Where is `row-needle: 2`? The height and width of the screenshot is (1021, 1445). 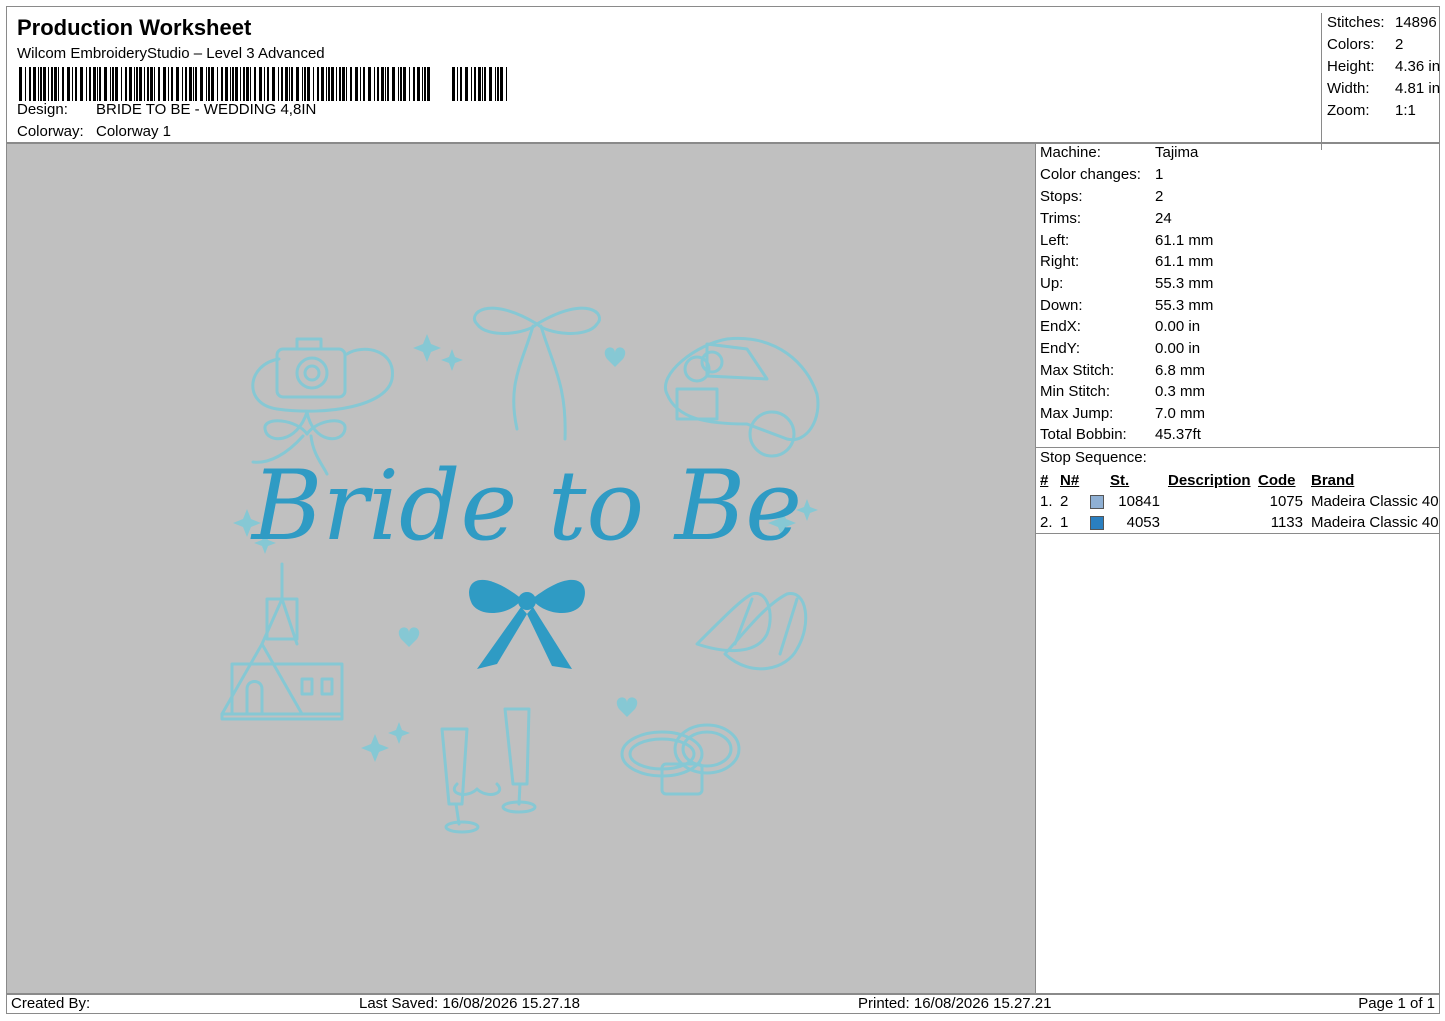 row-needle: 2 is located at coordinates (1064, 501).